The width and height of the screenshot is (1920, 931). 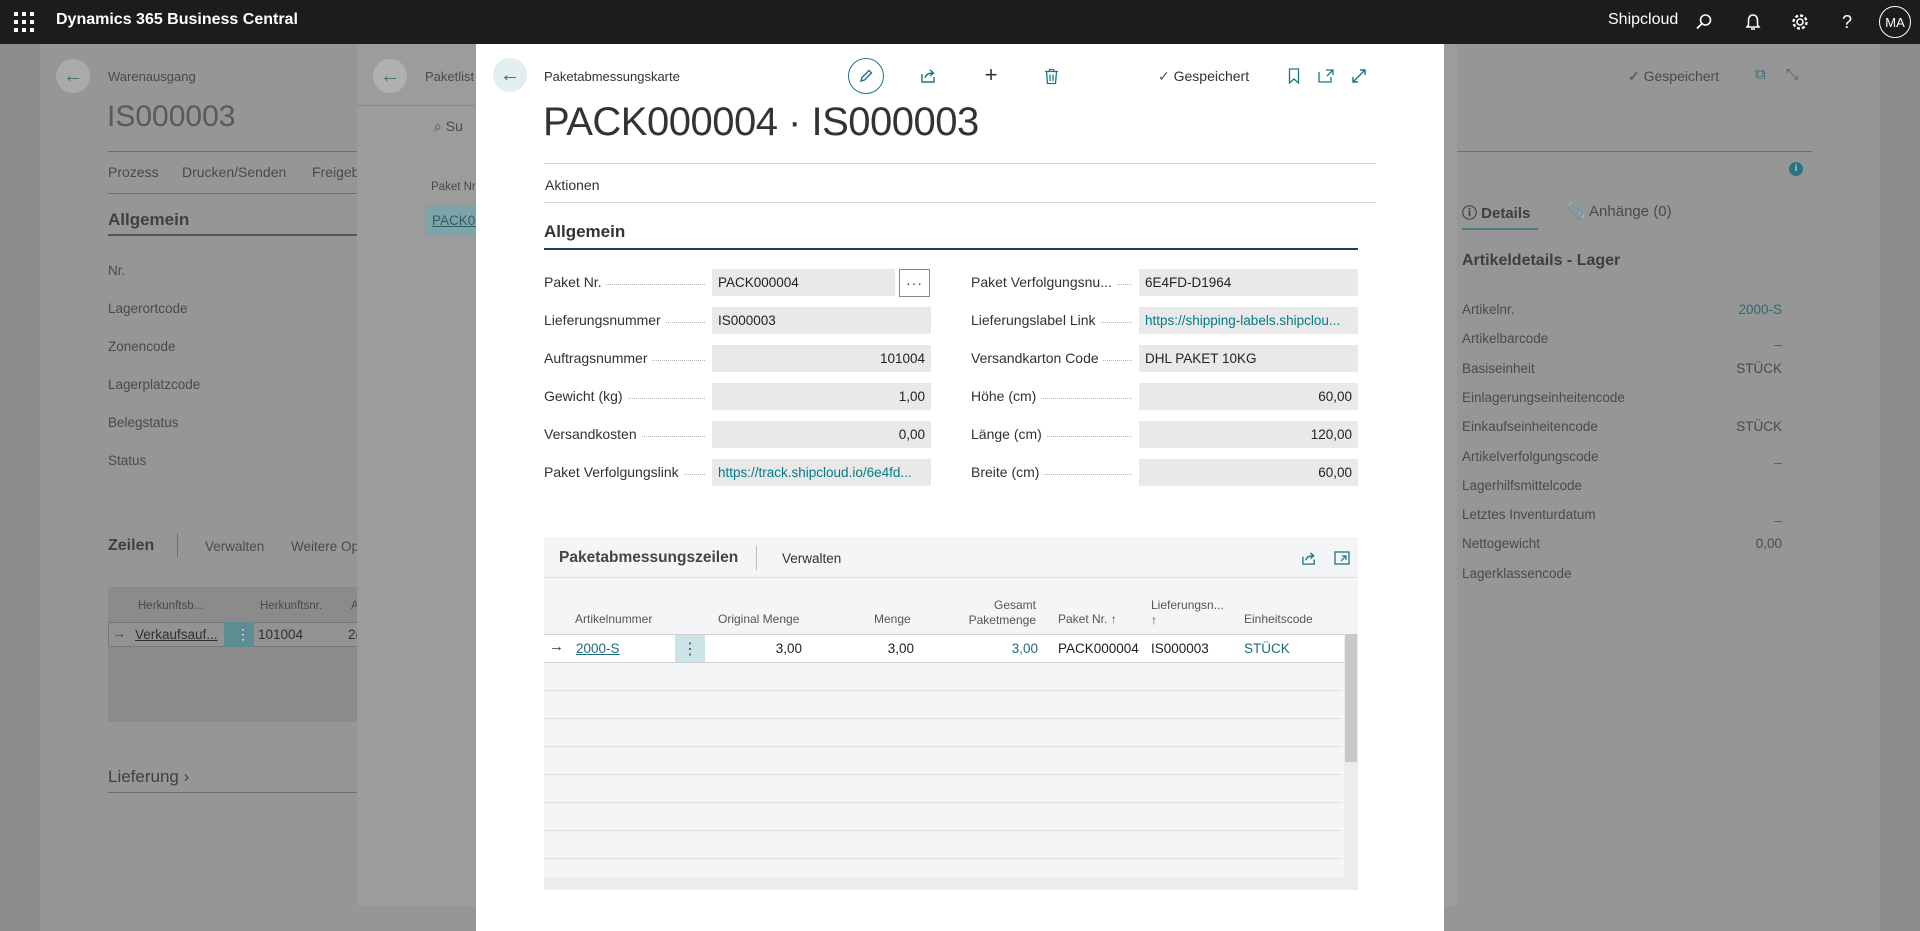 I want to click on tab-underline, so click(x=1500, y=229).